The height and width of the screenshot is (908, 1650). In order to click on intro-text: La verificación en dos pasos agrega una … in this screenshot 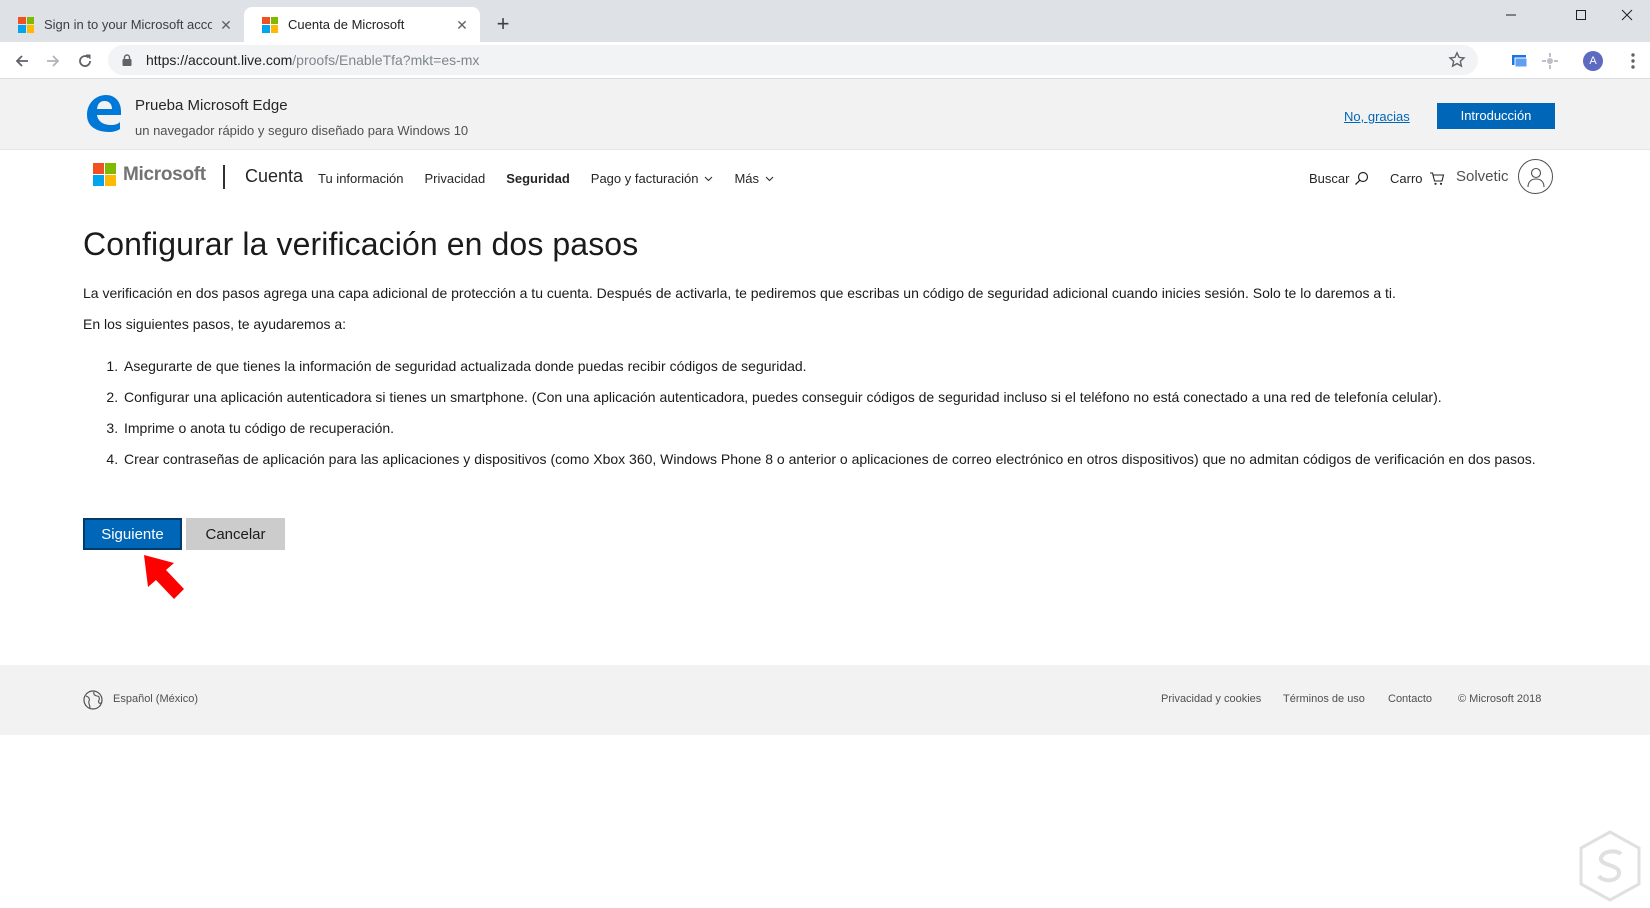, I will do `click(739, 293)`.